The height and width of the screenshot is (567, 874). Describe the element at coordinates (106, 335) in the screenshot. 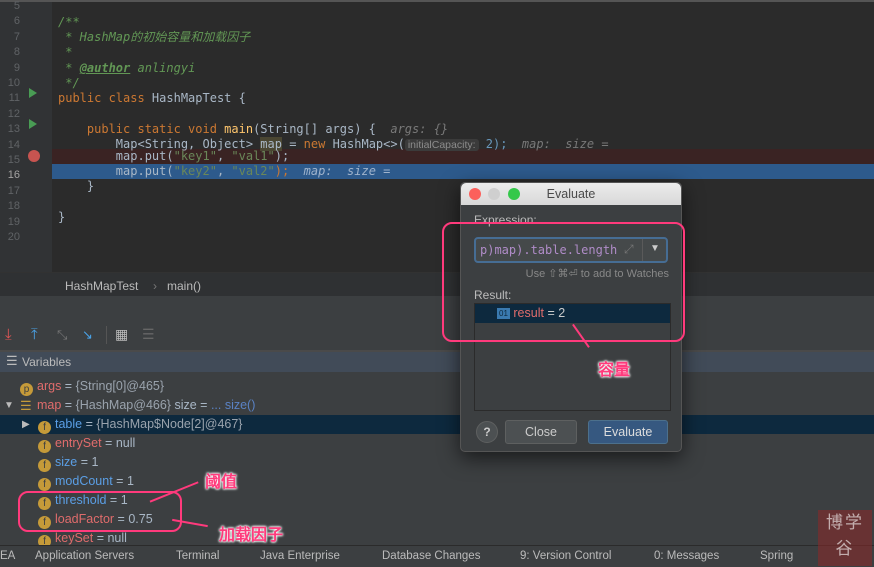

I see `divider` at that location.